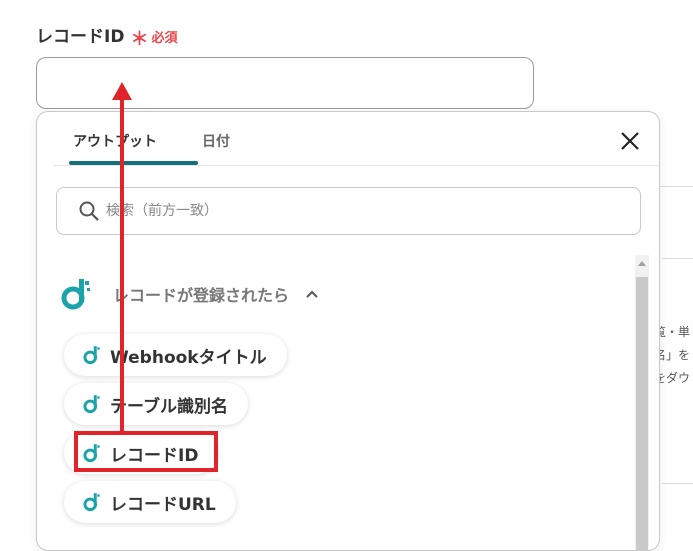  Describe the element at coordinates (164, 38) in the screenshot. I see `required-label: 必須` at that location.